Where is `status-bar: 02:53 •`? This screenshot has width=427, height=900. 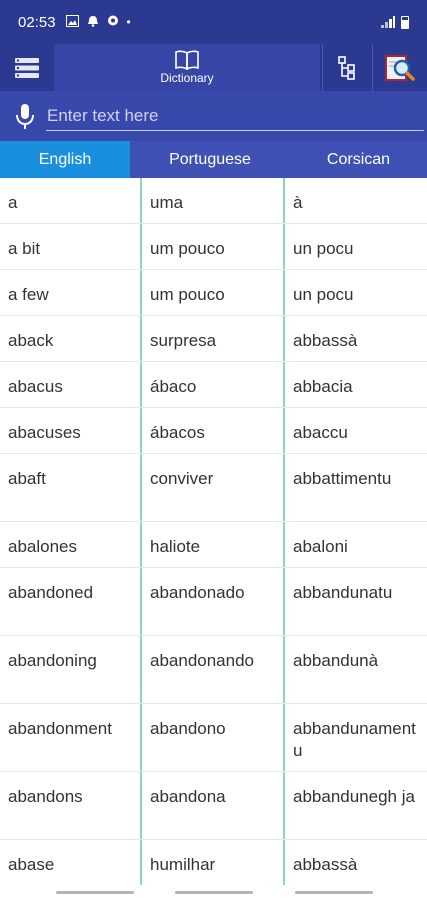
status-bar: 02:53 • is located at coordinates (213, 22).